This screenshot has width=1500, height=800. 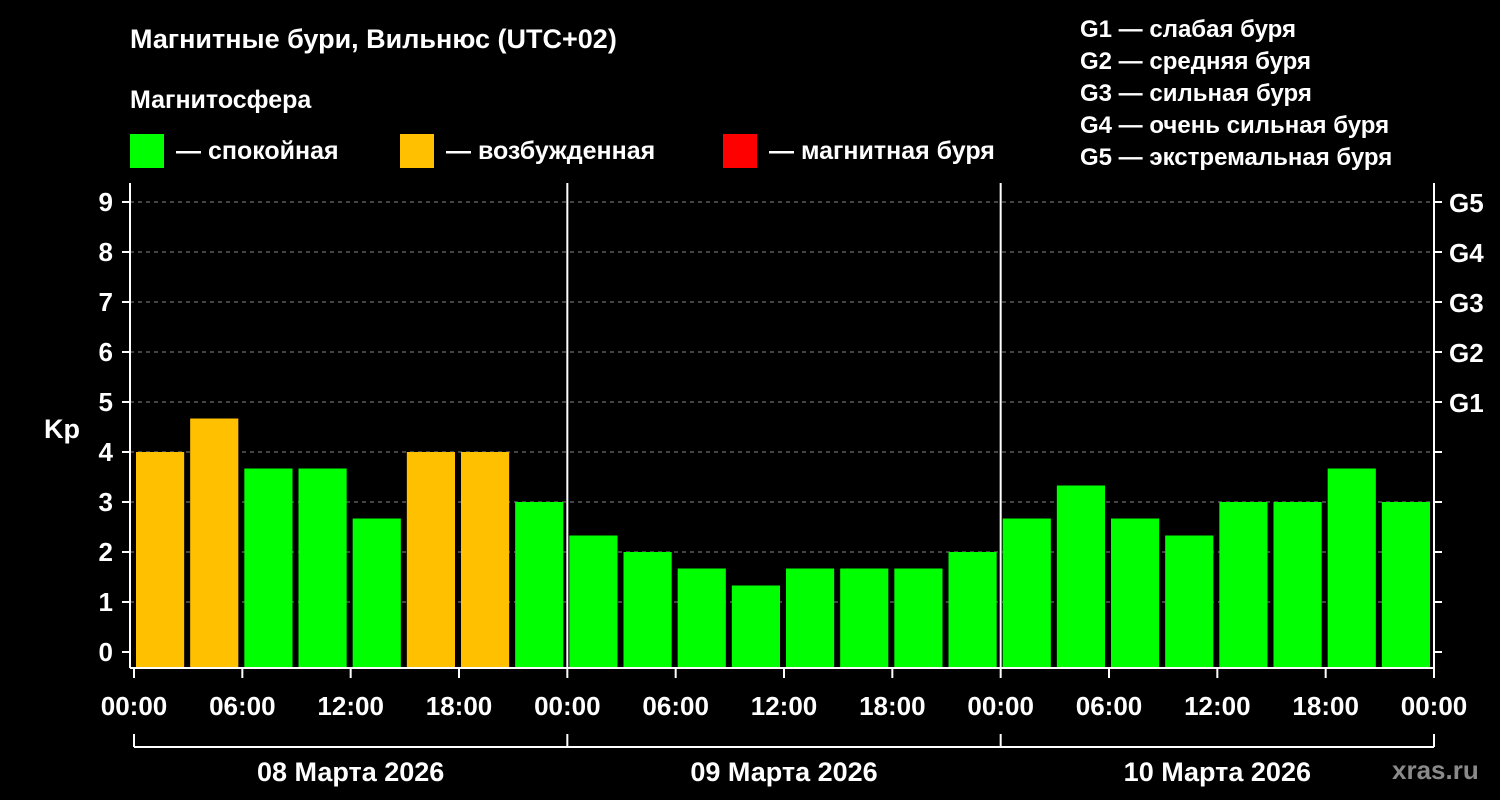 What do you see at coordinates (106, 652) in the screenshot?
I see `y-tick-label: 0` at bounding box center [106, 652].